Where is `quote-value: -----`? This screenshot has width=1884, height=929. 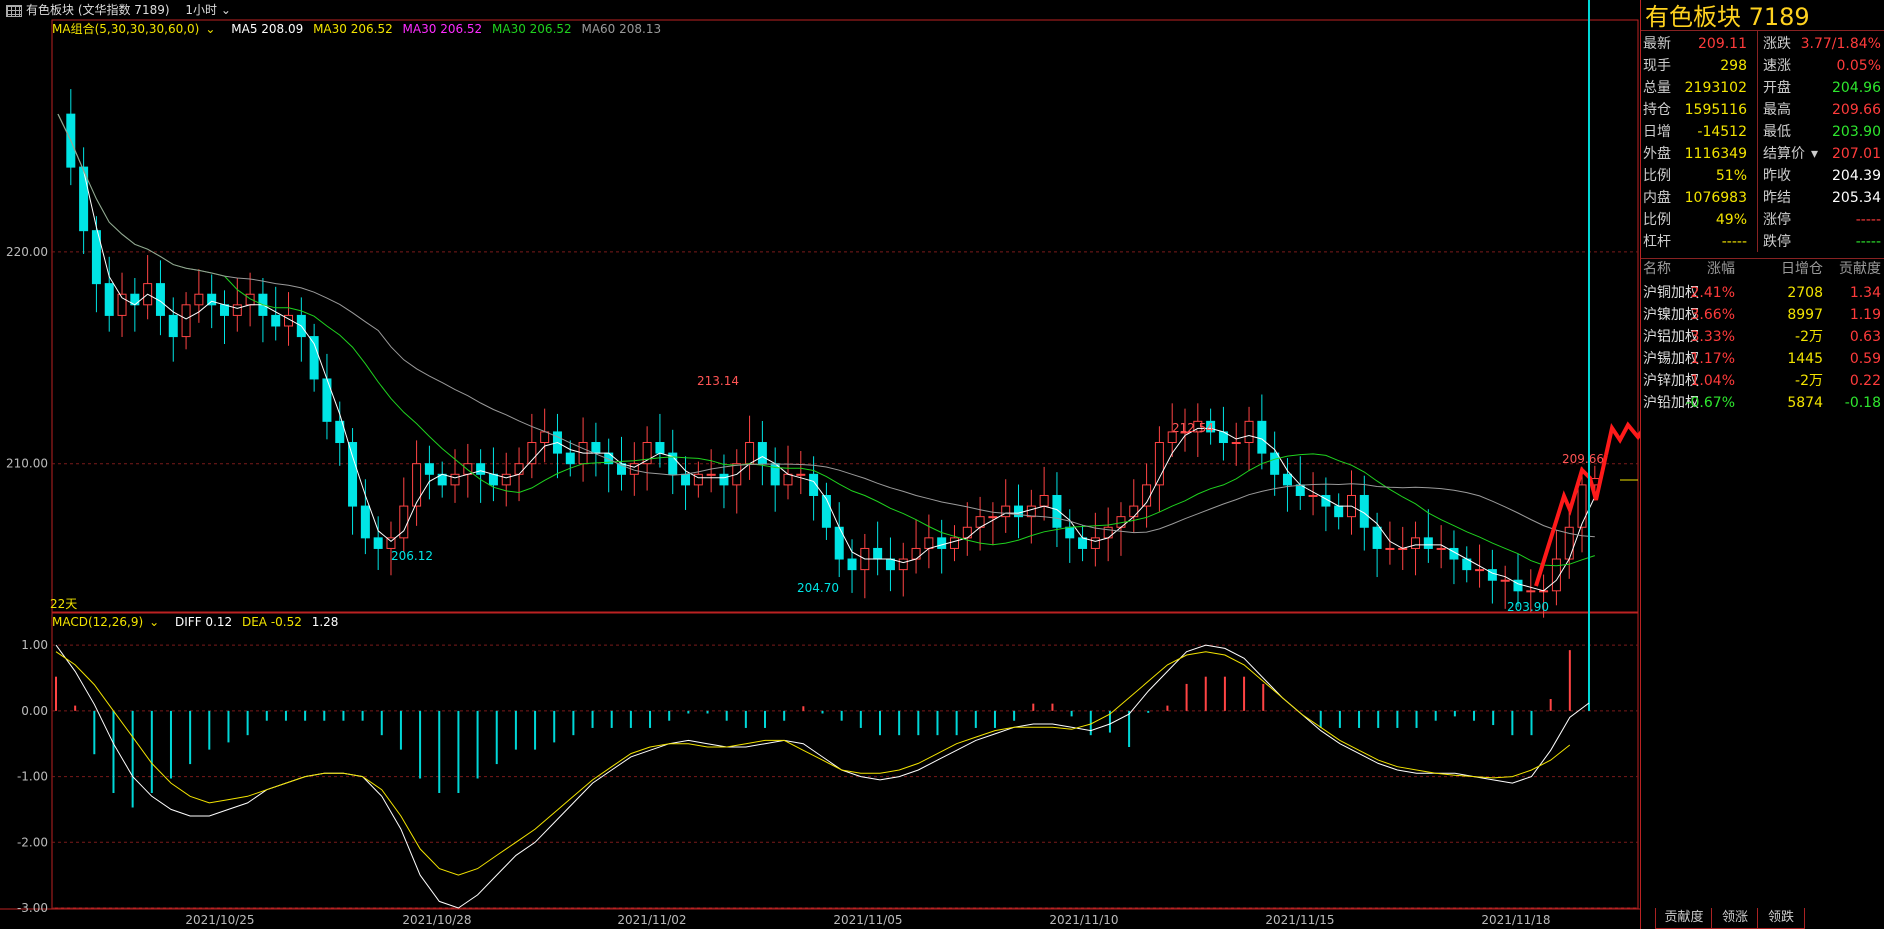
quote-value: ----- is located at coordinates (1868, 242).